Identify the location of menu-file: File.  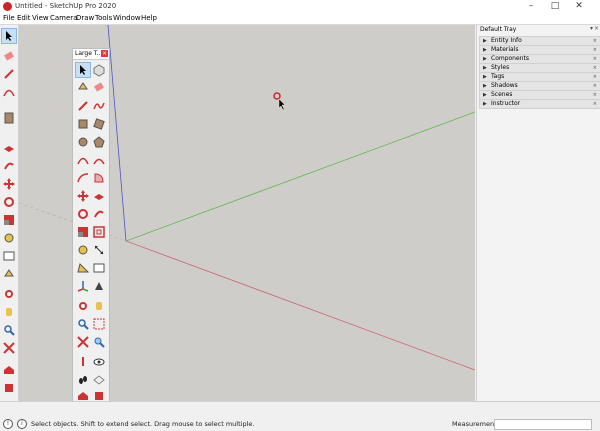
(9, 18).